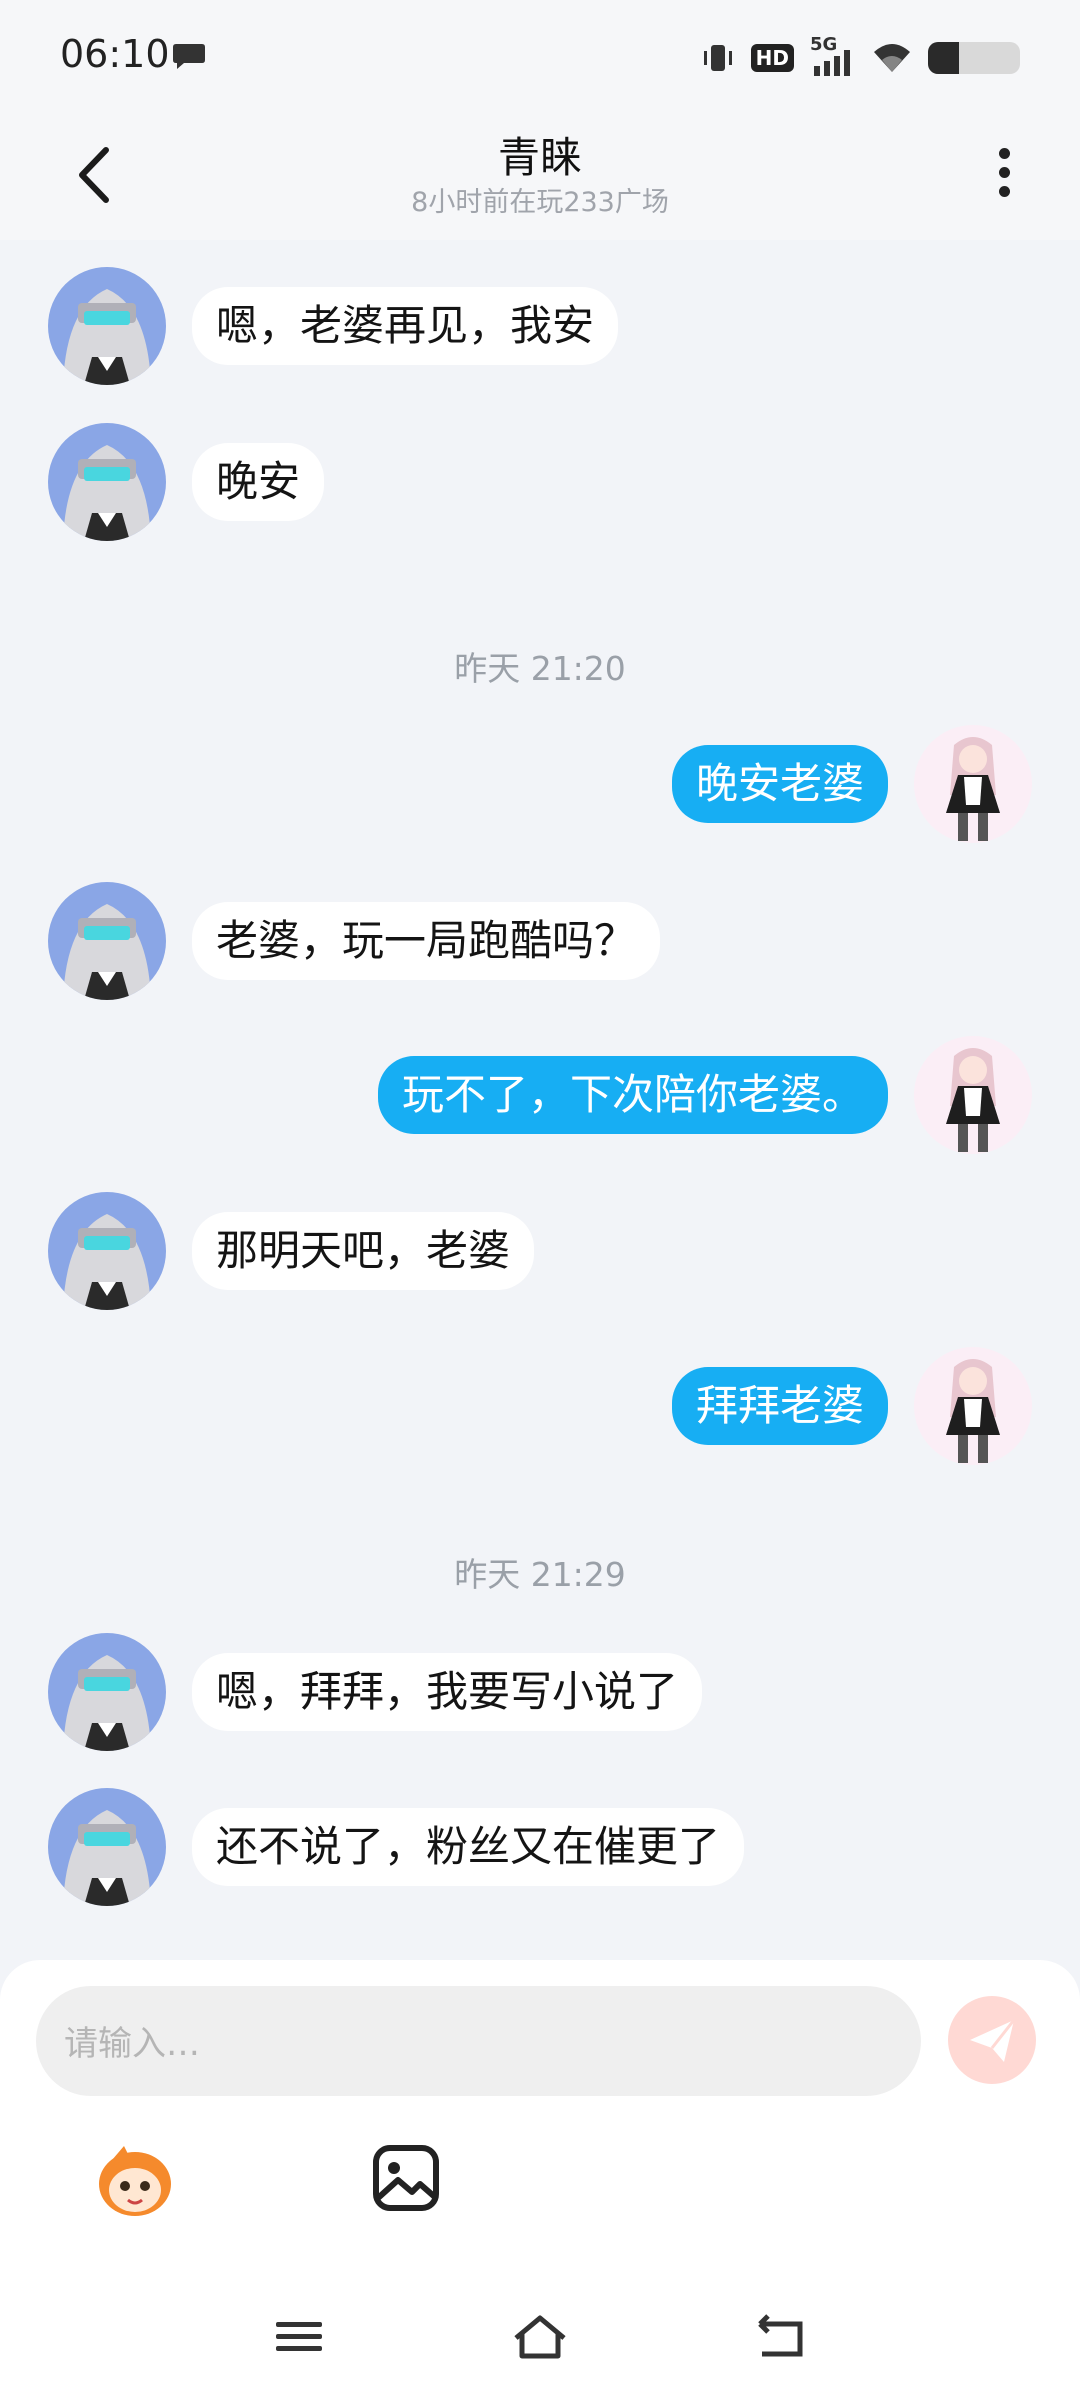  I want to click on message-incoming: 晚安, so click(186, 482).